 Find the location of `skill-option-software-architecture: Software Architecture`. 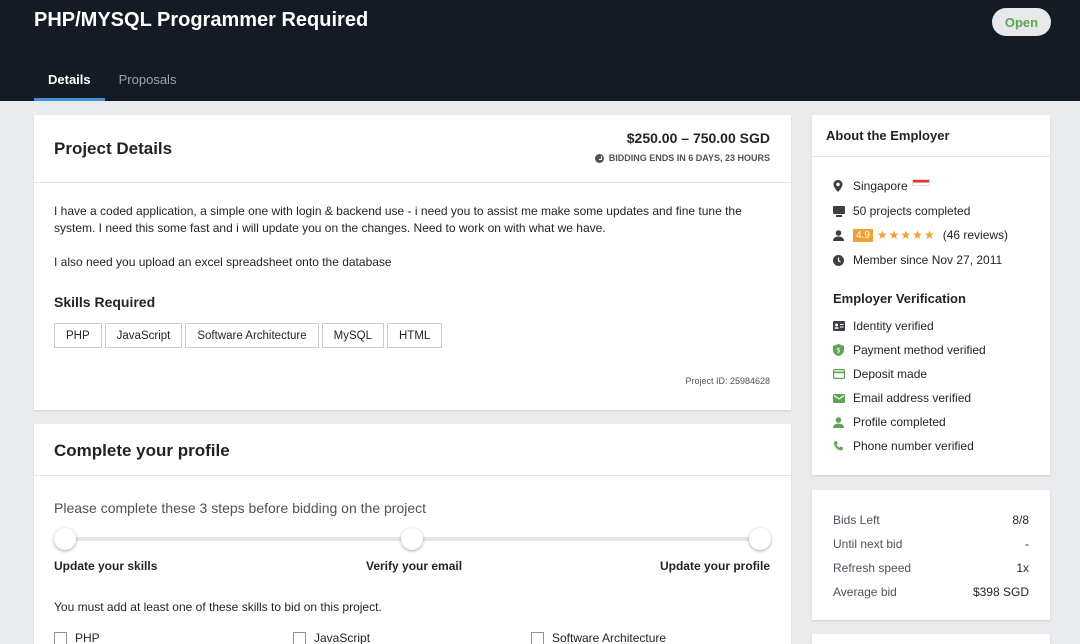

skill-option-software-architecture: Software Architecture is located at coordinates (598, 637).